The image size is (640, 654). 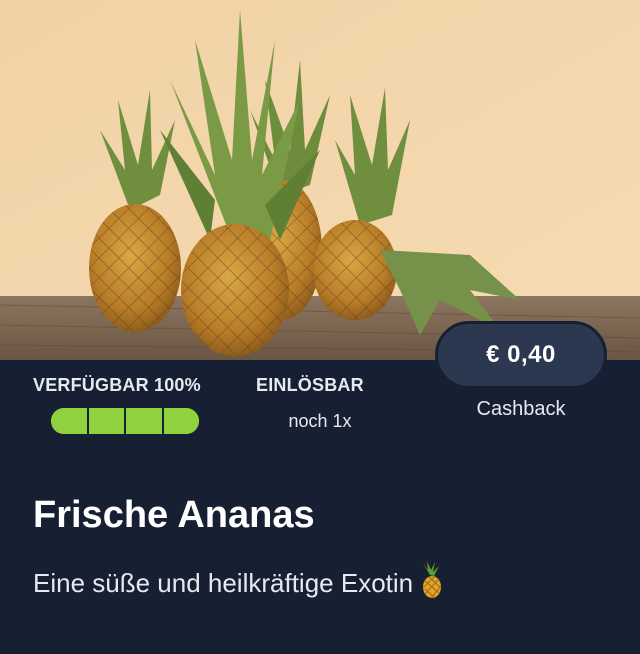 What do you see at coordinates (174, 515) in the screenshot?
I see `product-title: Frische Ananas` at bounding box center [174, 515].